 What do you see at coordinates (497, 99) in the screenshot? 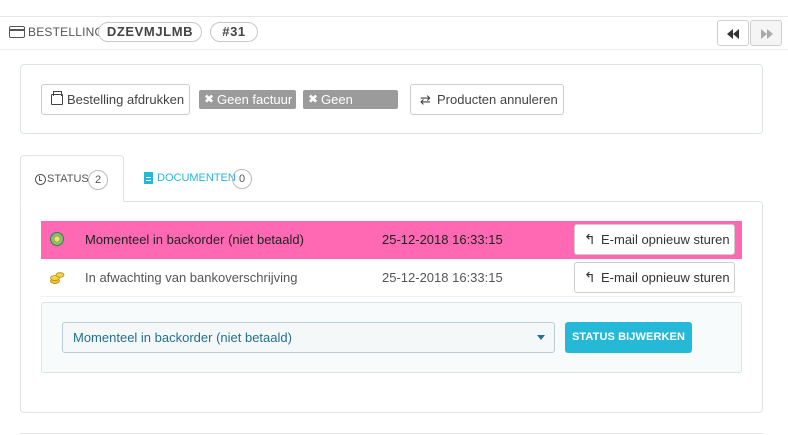
I see `cancel-products-label: Producten annuleren` at bounding box center [497, 99].